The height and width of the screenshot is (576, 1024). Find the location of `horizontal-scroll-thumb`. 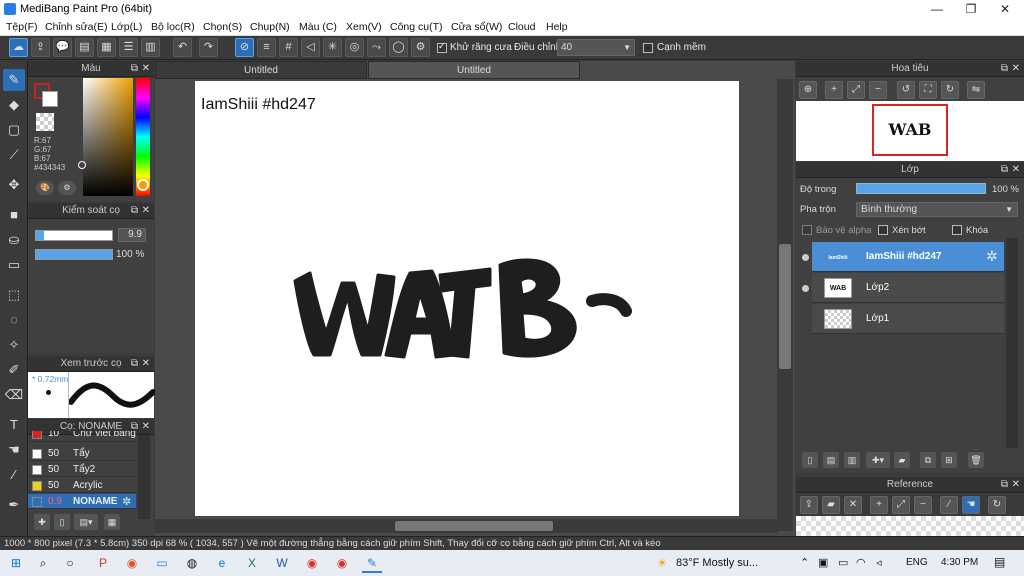

horizontal-scroll-thumb is located at coordinates (474, 526).